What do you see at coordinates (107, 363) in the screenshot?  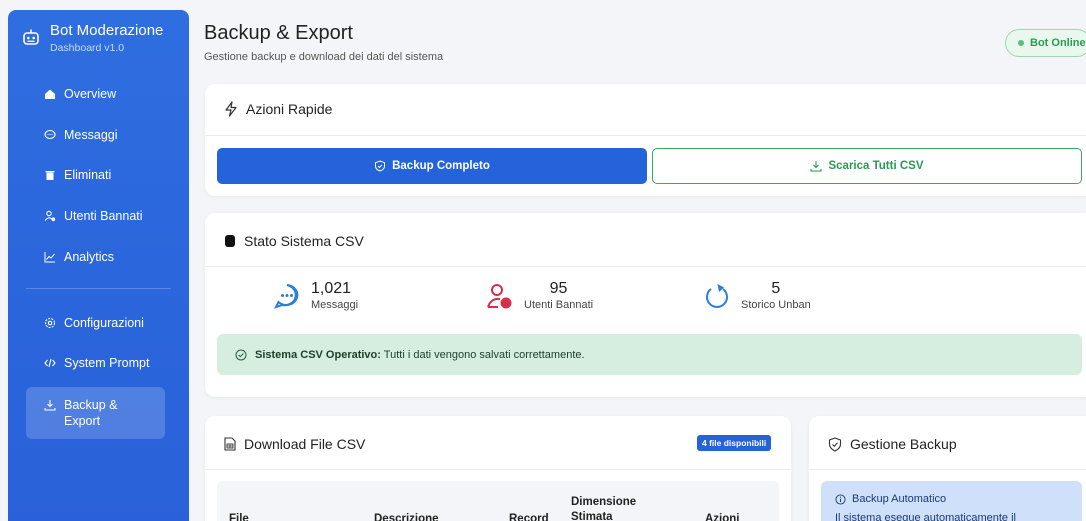 I see `sidebar-item-label: System Prompt` at bounding box center [107, 363].